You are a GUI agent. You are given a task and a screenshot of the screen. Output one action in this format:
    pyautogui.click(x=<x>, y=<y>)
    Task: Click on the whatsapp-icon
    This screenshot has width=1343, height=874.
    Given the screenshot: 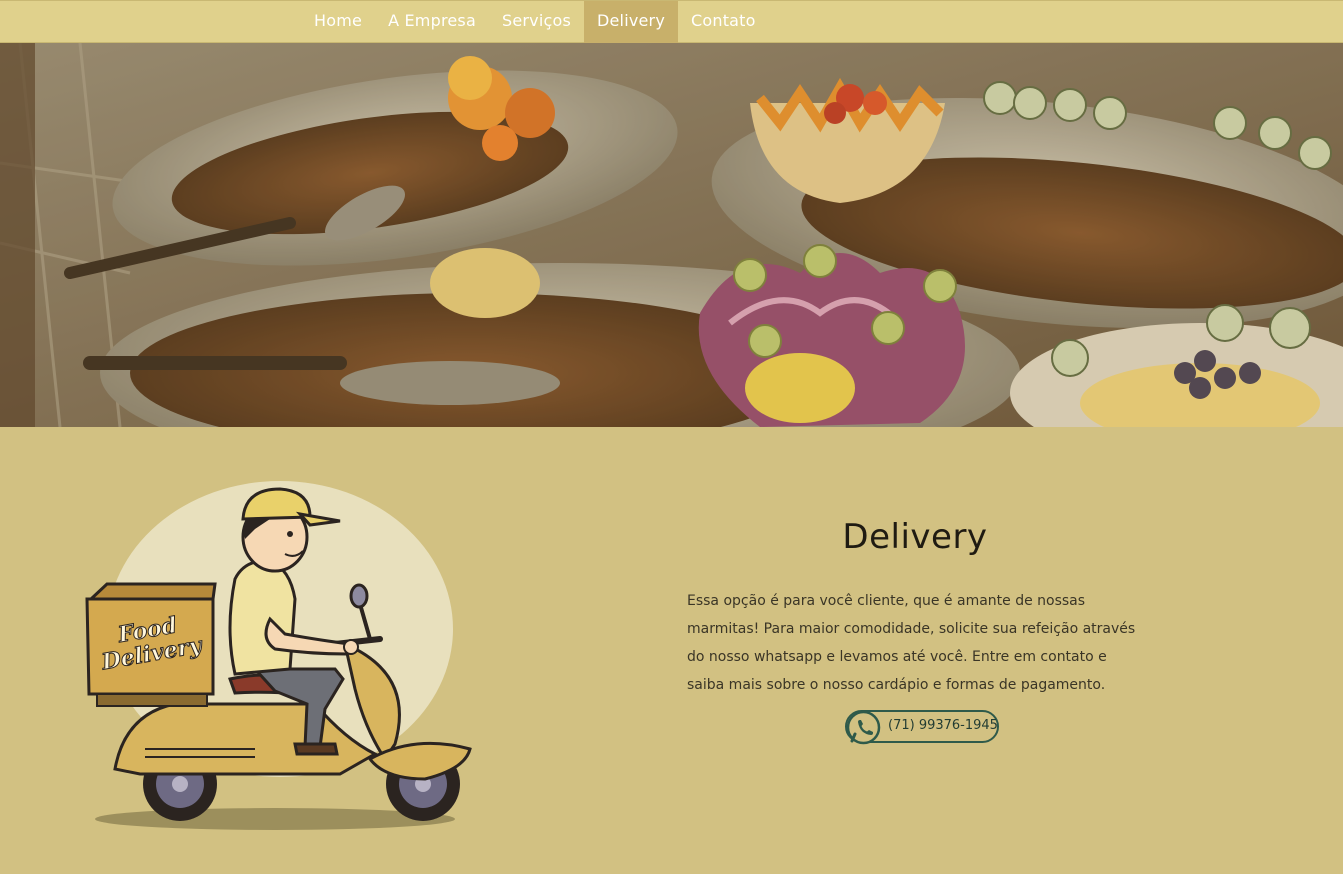 What is the action you would take?
    pyautogui.click(x=863, y=727)
    